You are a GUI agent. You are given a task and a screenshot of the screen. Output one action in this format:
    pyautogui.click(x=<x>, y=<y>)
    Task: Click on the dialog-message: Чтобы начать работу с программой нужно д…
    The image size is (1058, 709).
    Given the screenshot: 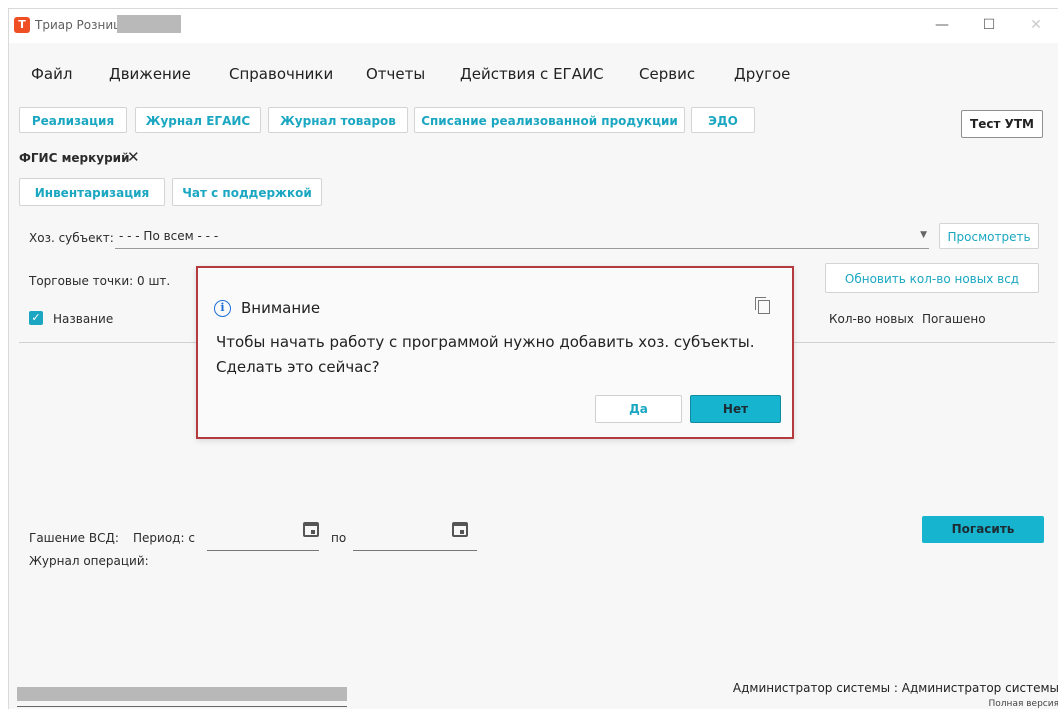 What is the action you would take?
    pyautogui.click(x=485, y=354)
    